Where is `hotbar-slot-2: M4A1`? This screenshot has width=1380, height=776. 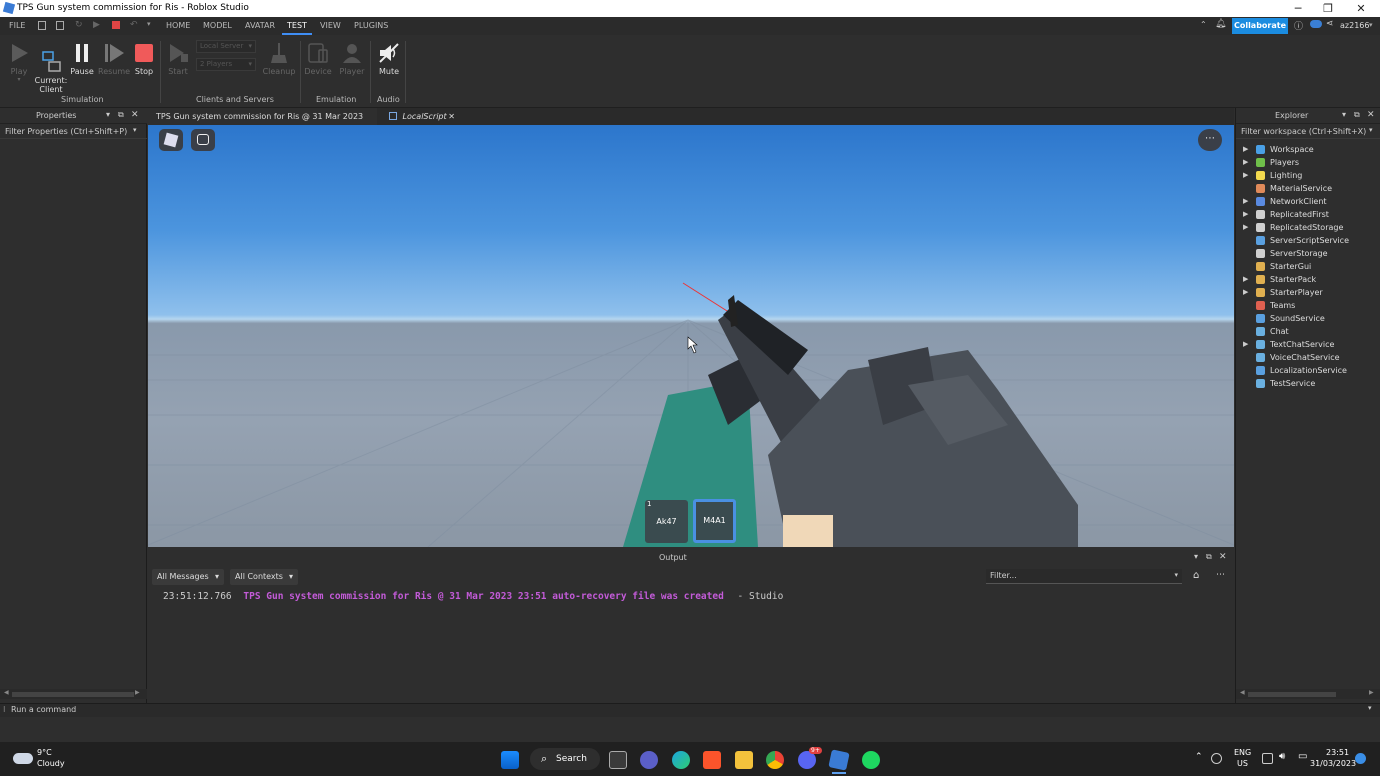 hotbar-slot-2: M4A1 is located at coordinates (714, 521).